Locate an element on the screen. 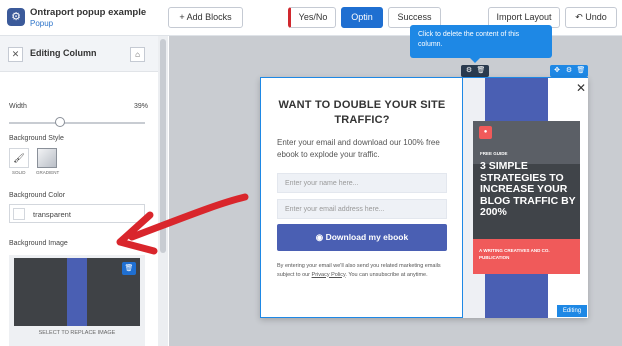 The width and height of the screenshot is (622, 346). background-style-label: Background Style is located at coordinates (36, 138).